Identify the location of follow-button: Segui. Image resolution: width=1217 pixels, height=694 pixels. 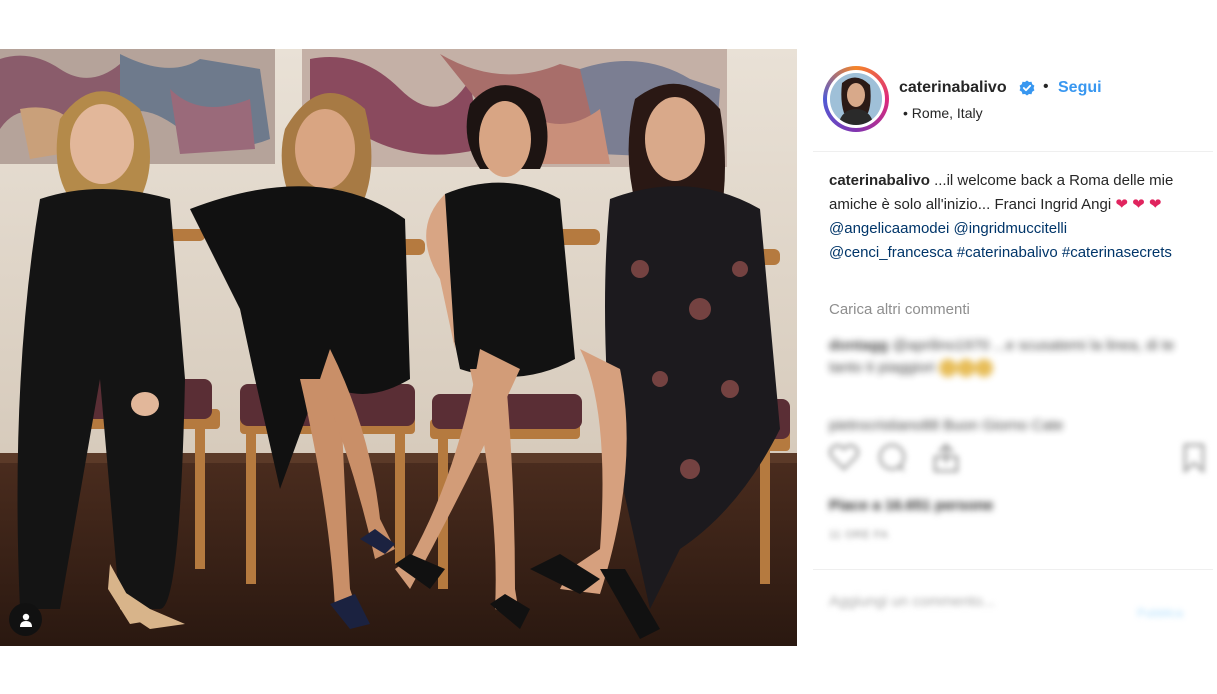
(1080, 88).